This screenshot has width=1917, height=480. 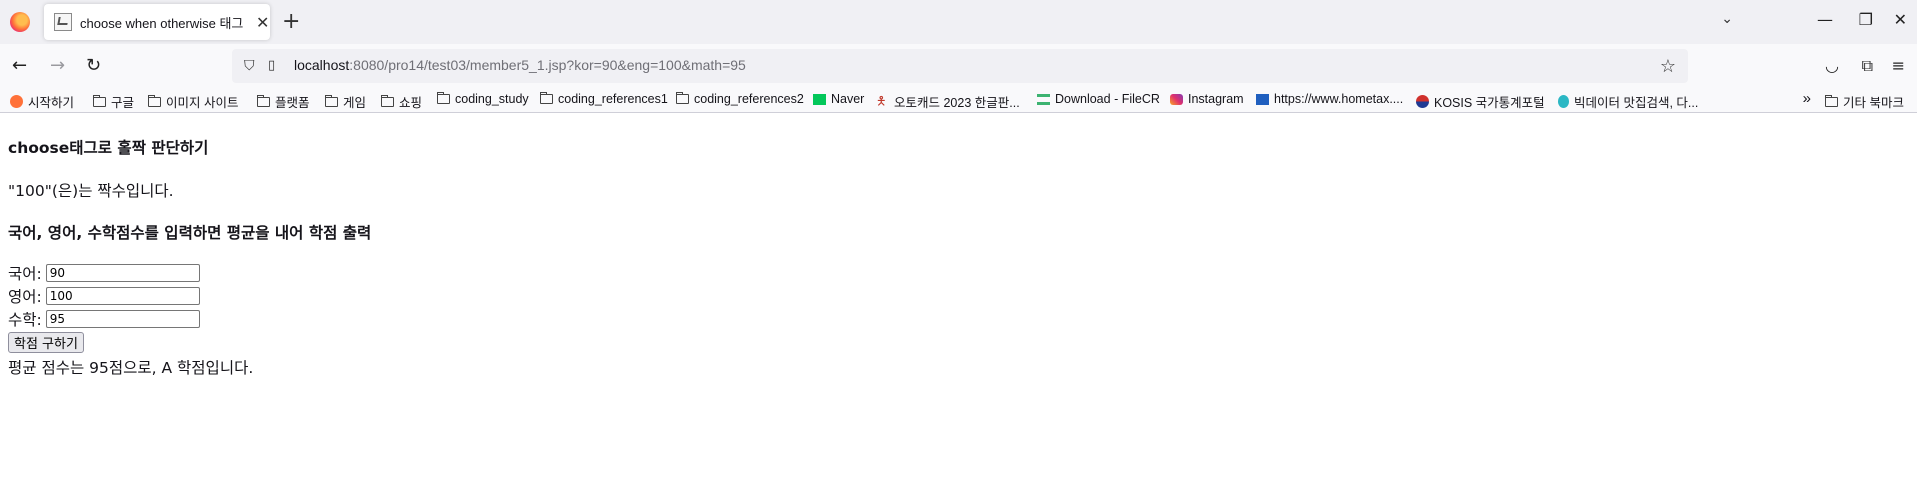 What do you see at coordinates (1043, 99) in the screenshot?
I see `filecr-icon` at bounding box center [1043, 99].